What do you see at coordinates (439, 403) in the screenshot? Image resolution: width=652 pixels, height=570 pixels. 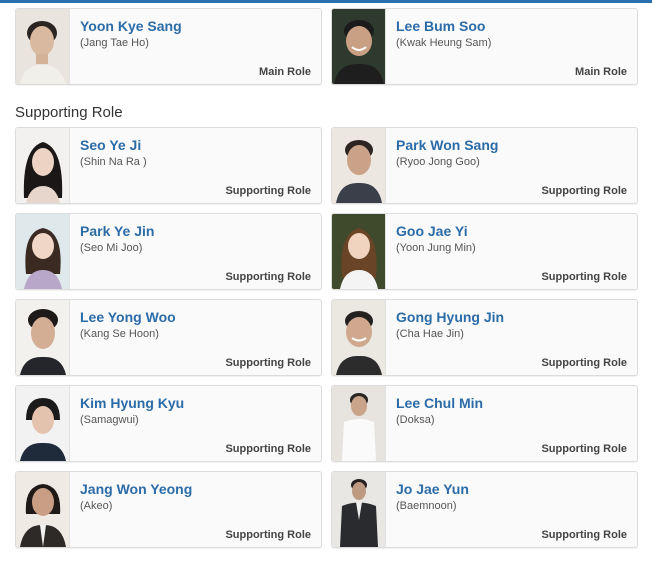 I see `actor-name-link: Lee Chul Min` at bounding box center [439, 403].